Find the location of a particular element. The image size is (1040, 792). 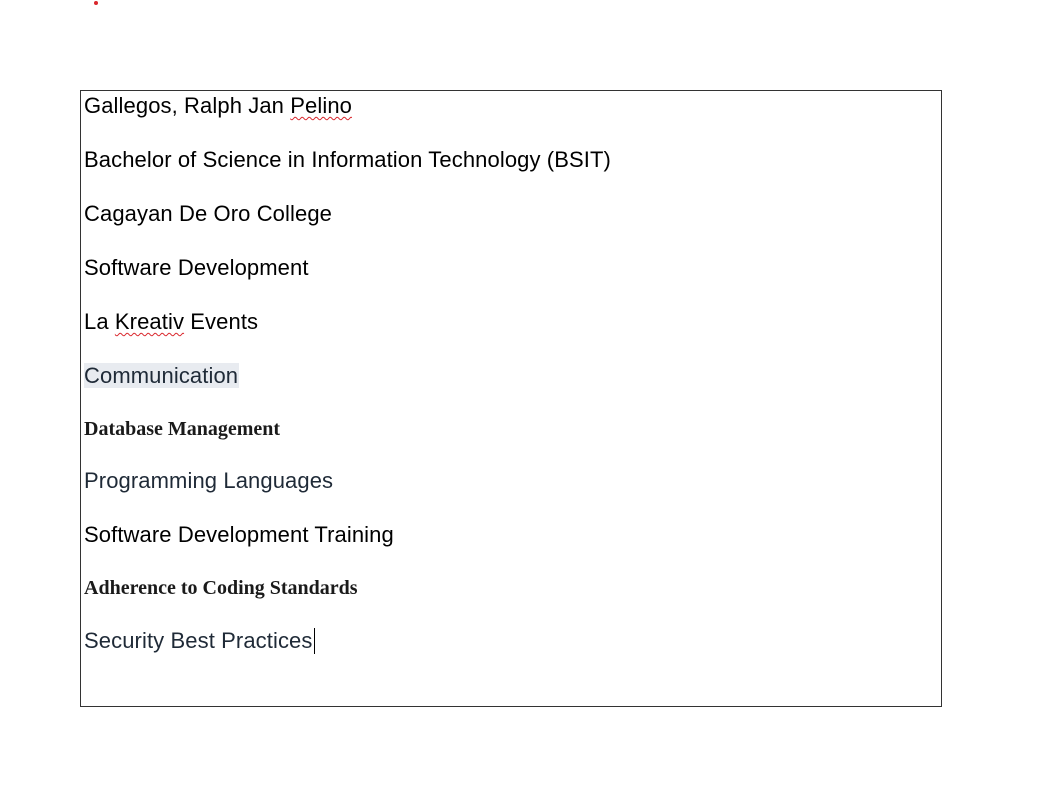

name-line: Gallegos, Ralph Jan Pelino is located at coordinates (218, 106).